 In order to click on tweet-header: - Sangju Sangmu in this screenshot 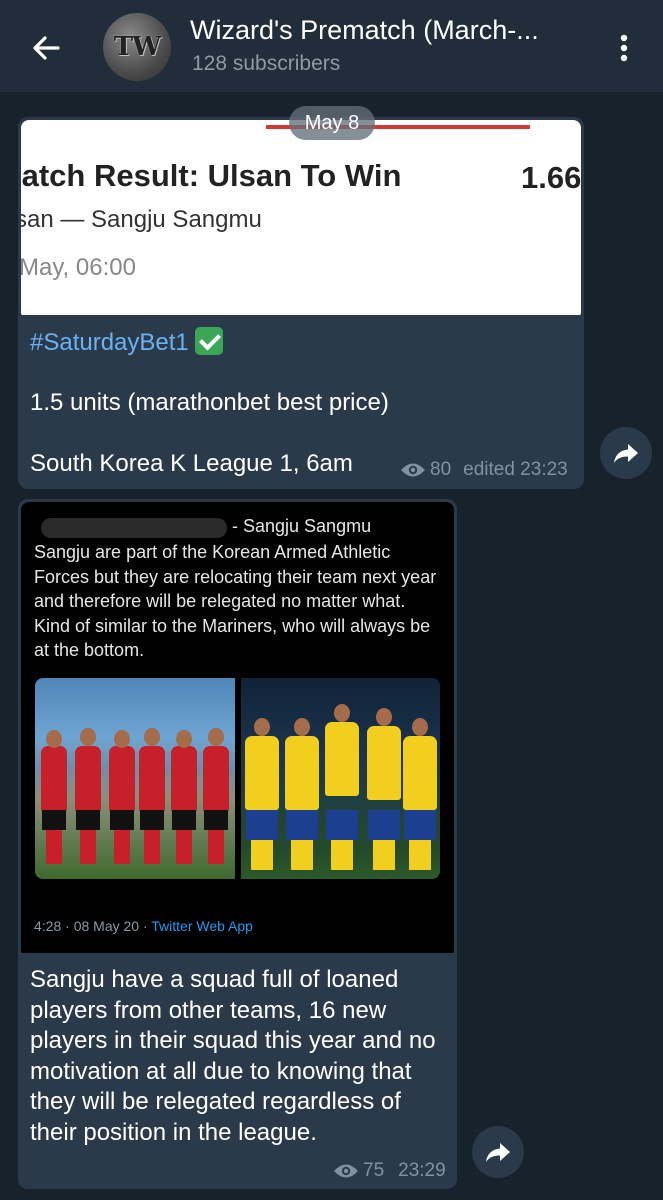, I will do `click(302, 526)`.